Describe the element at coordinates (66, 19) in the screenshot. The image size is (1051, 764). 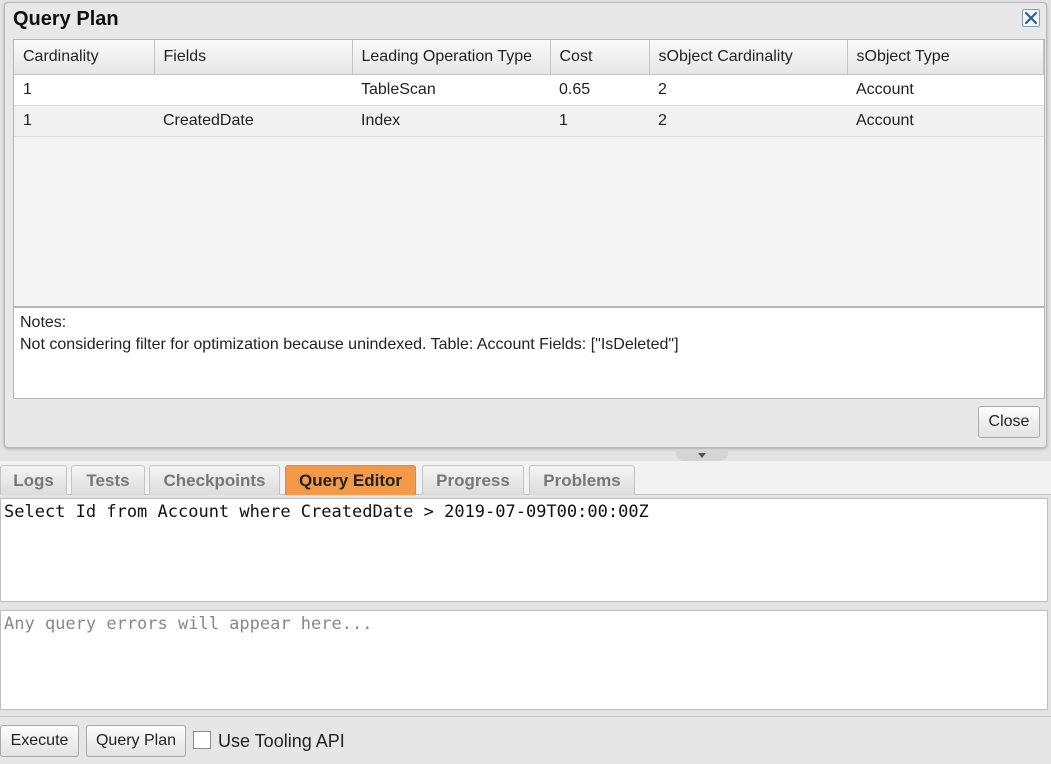
I see `dialog-title: Query Plan` at that location.